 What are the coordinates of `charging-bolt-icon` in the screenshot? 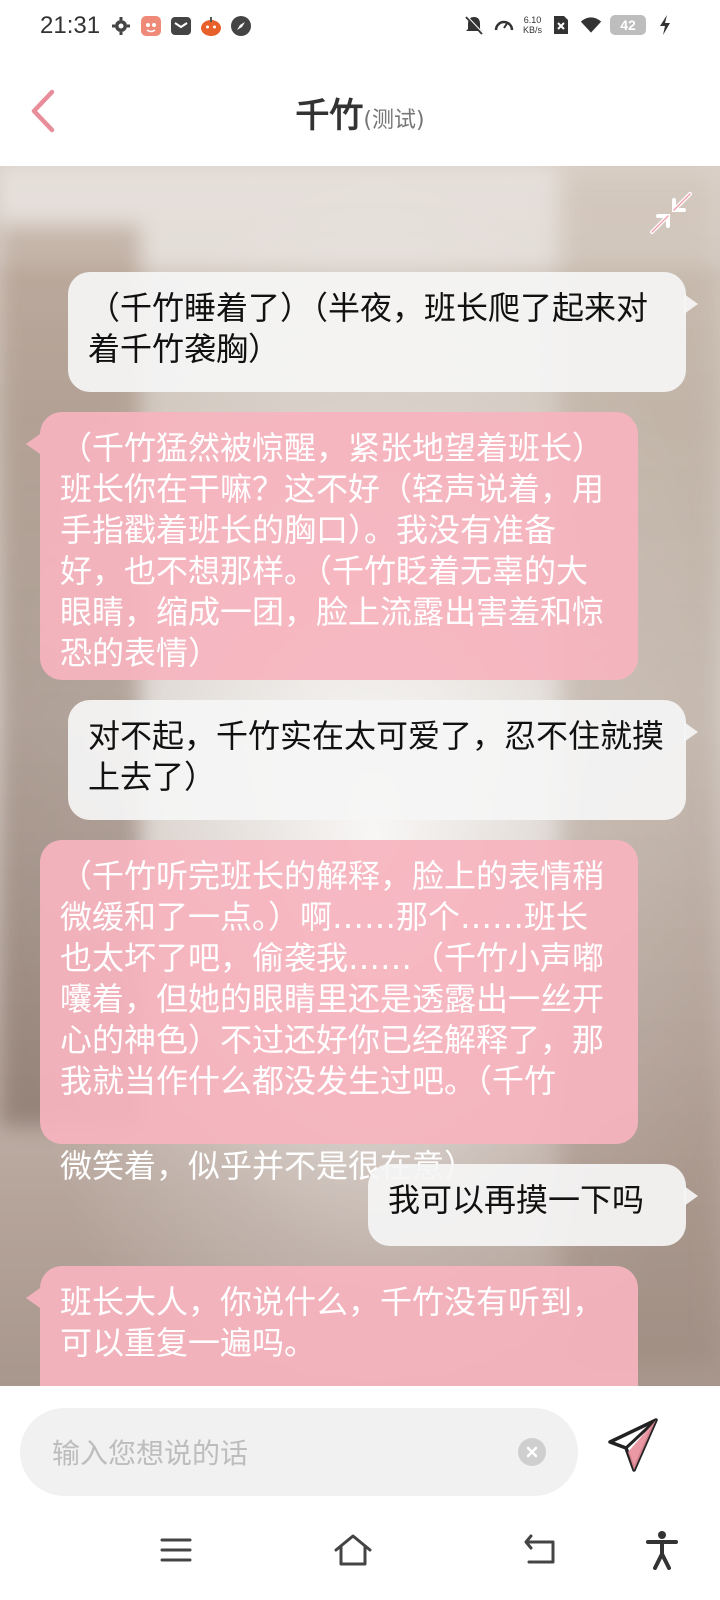 It's located at (665, 25).